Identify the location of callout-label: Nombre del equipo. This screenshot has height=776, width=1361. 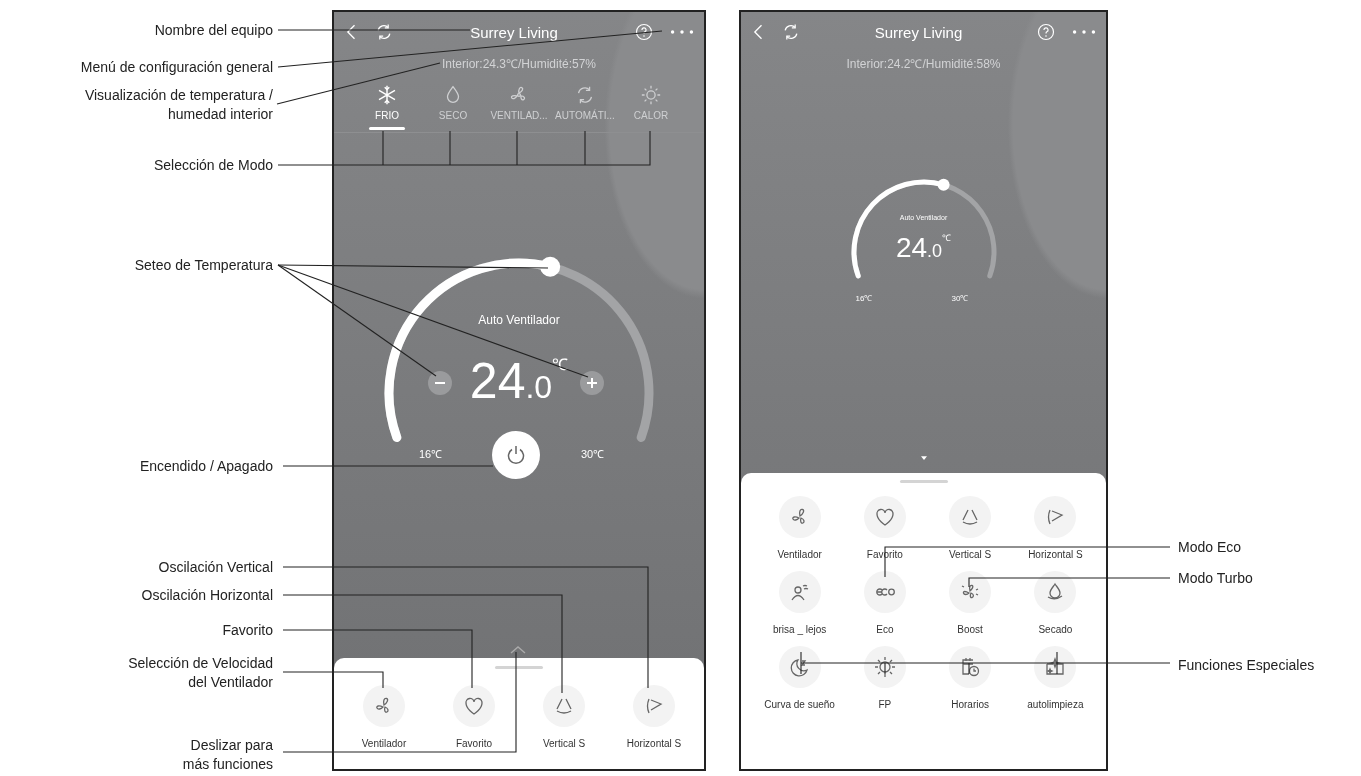
(213, 30).